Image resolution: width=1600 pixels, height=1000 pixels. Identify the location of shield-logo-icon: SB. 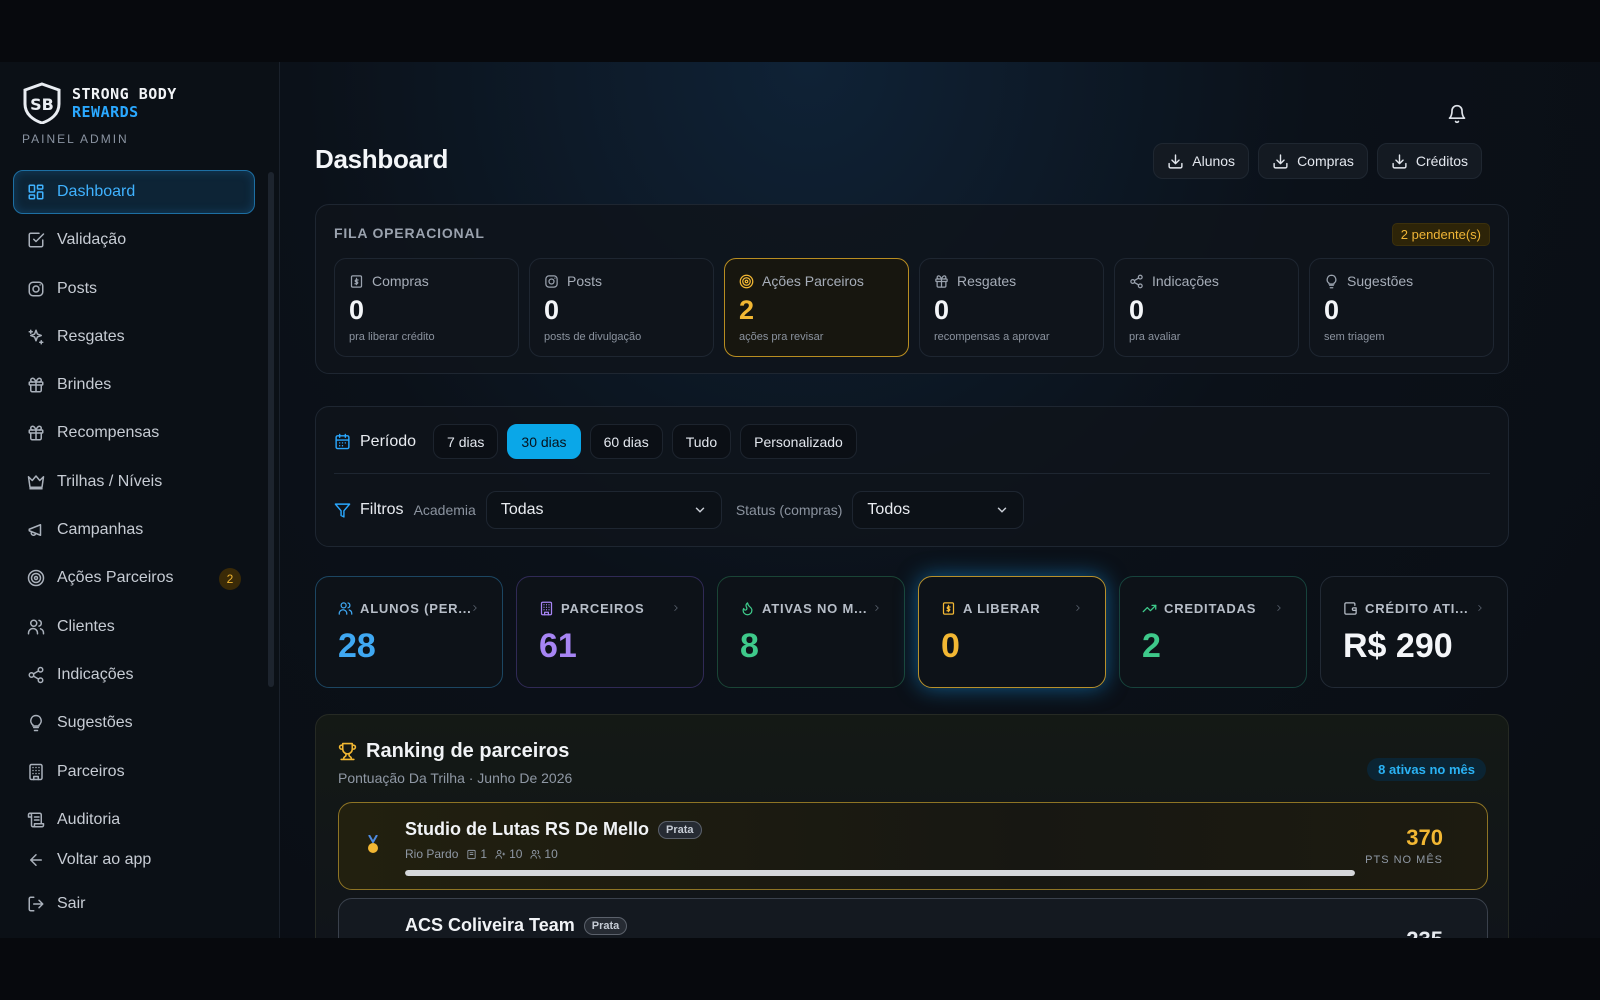
(42, 103).